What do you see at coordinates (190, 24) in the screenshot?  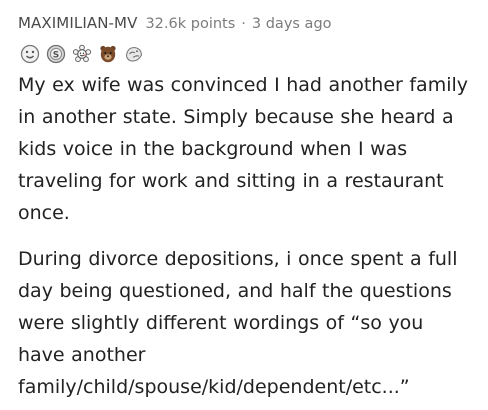 I see `points-count: 32.6k points` at bounding box center [190, 24].